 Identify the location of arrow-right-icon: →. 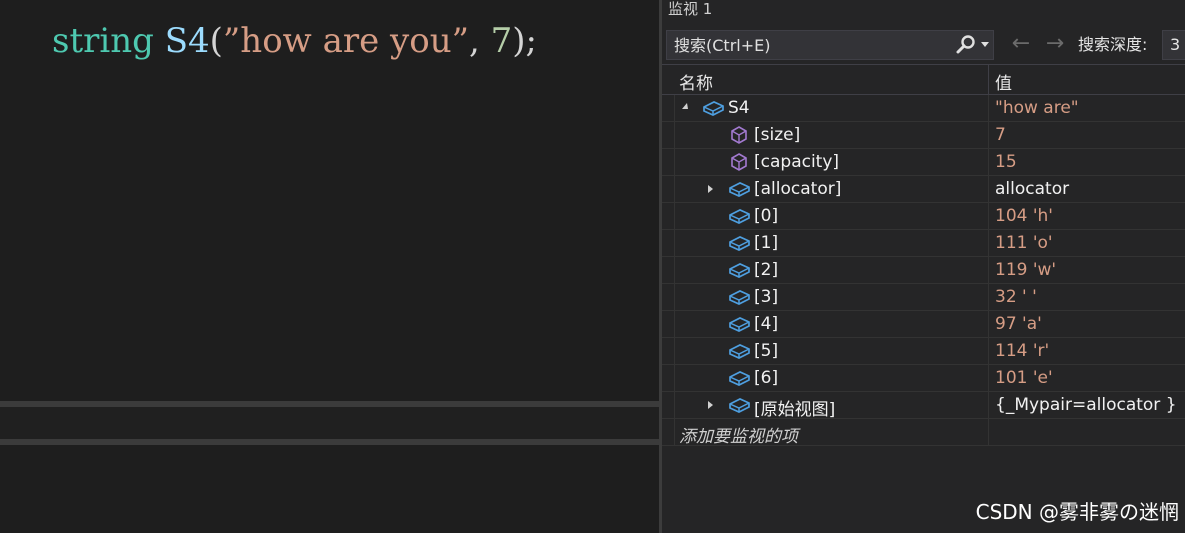
(1055, 44).